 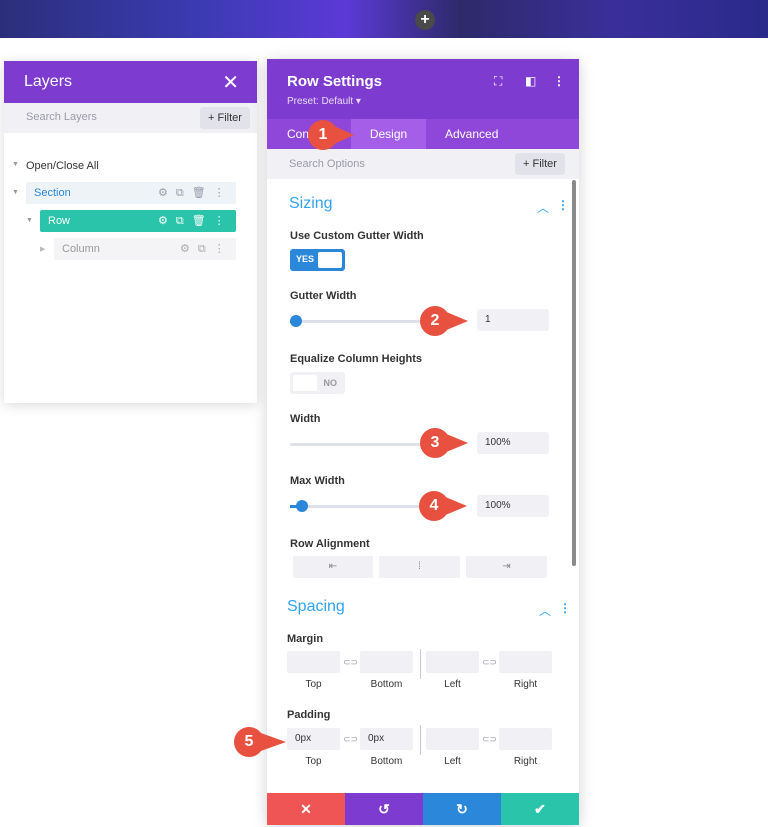 I want to click on layer-item-column: ▶ Column ⚙⧉⋮, so click(x=137, y=249).